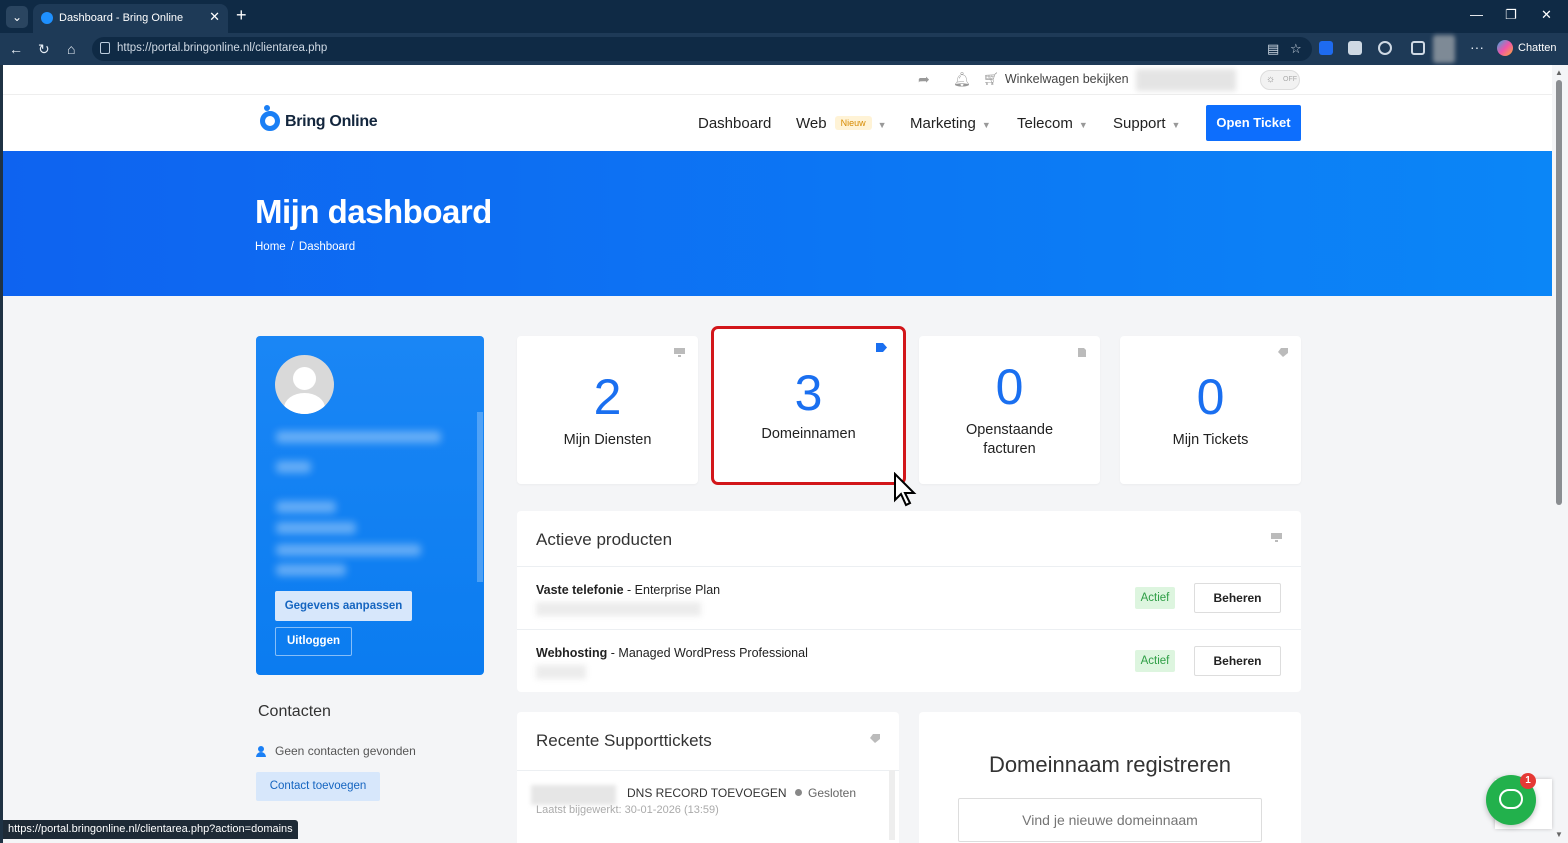 The image size is (1568, 843). I want to click on minimize-button: —, so click(1476, 14).